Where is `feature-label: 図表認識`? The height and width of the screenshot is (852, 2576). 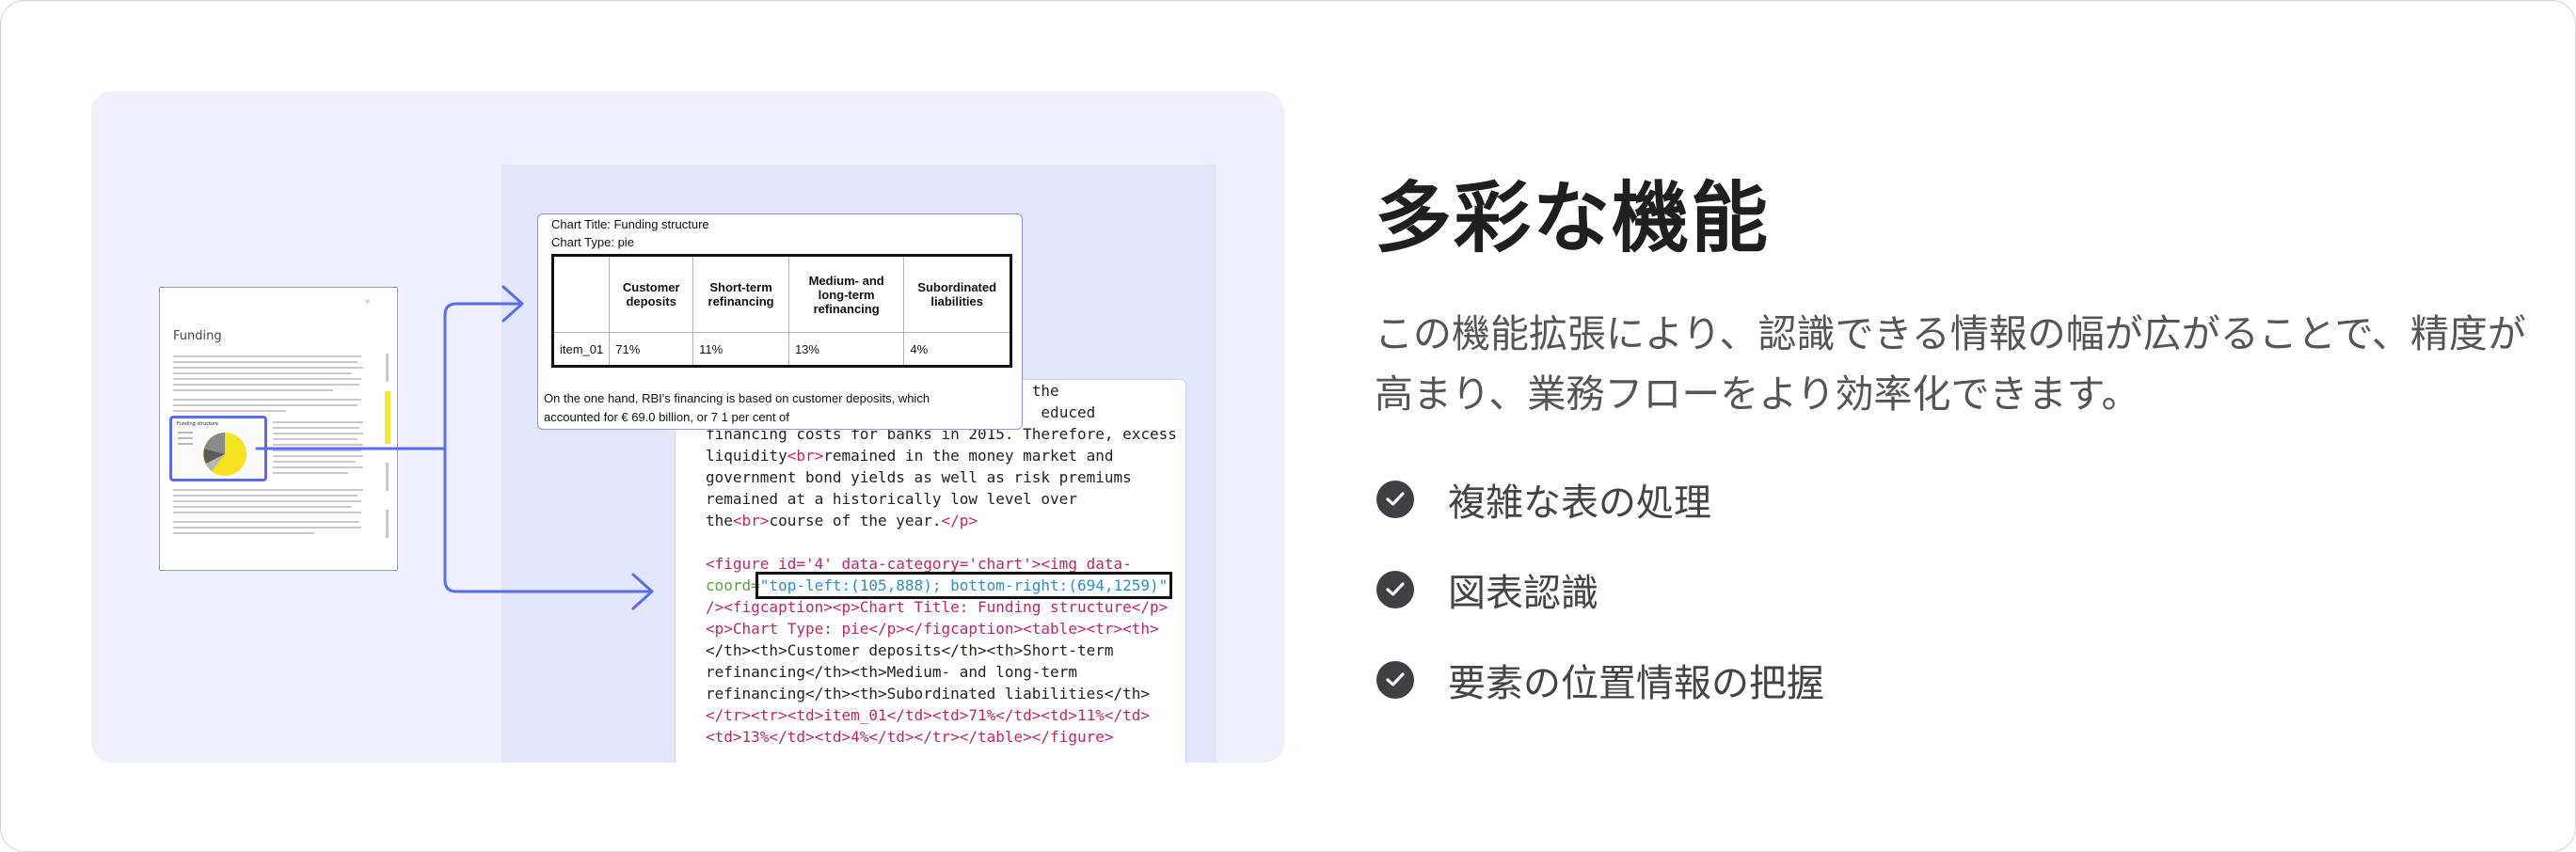 feature-label: 図表認識 is located at coordinates (1523, 593).